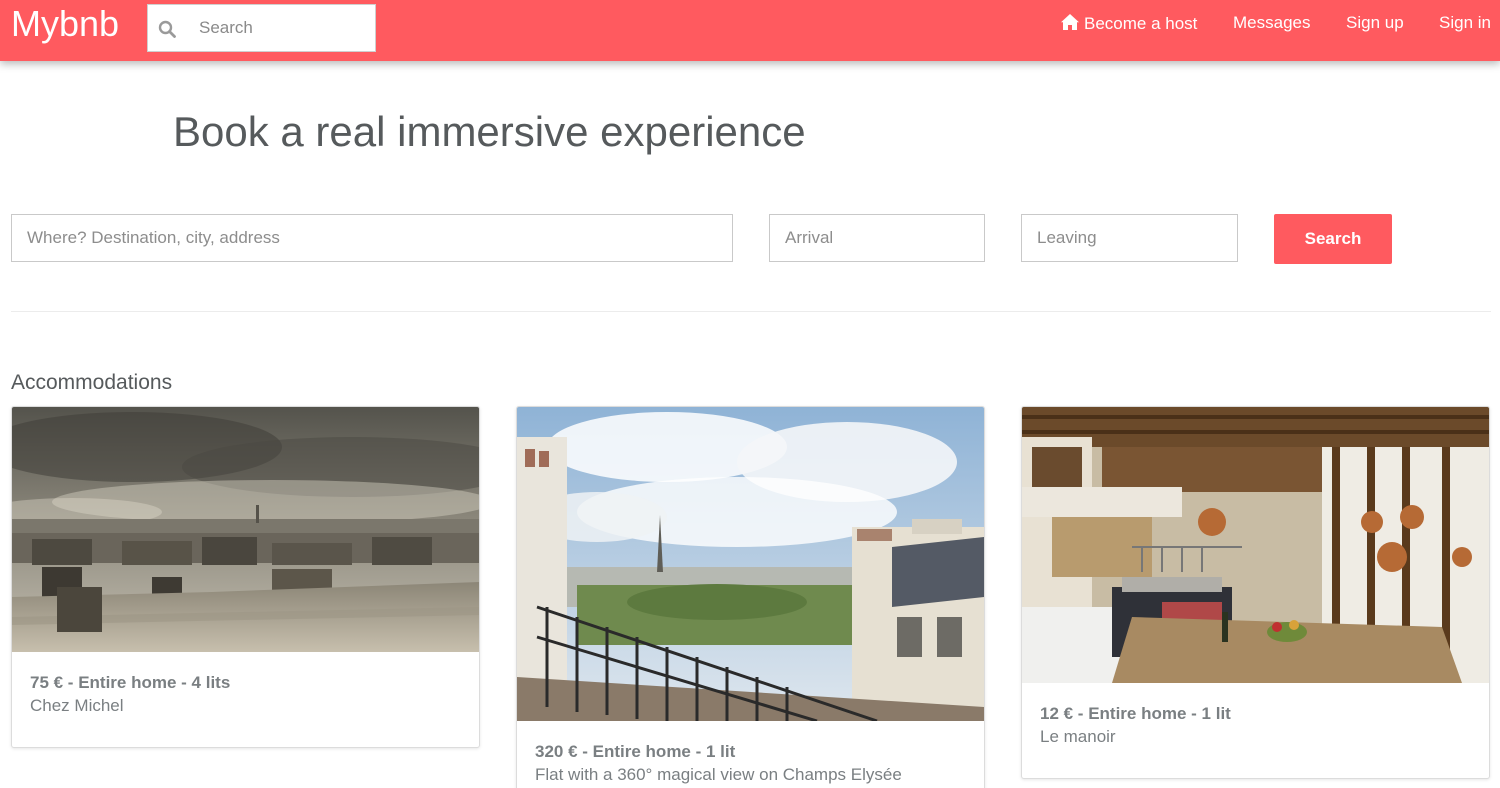 This screenshot has height=788, width=1500. What do you see at coordinates (77, 705) in the screenshot?
I see `card-title: Chez Michel` at bounding box center [77, 705].